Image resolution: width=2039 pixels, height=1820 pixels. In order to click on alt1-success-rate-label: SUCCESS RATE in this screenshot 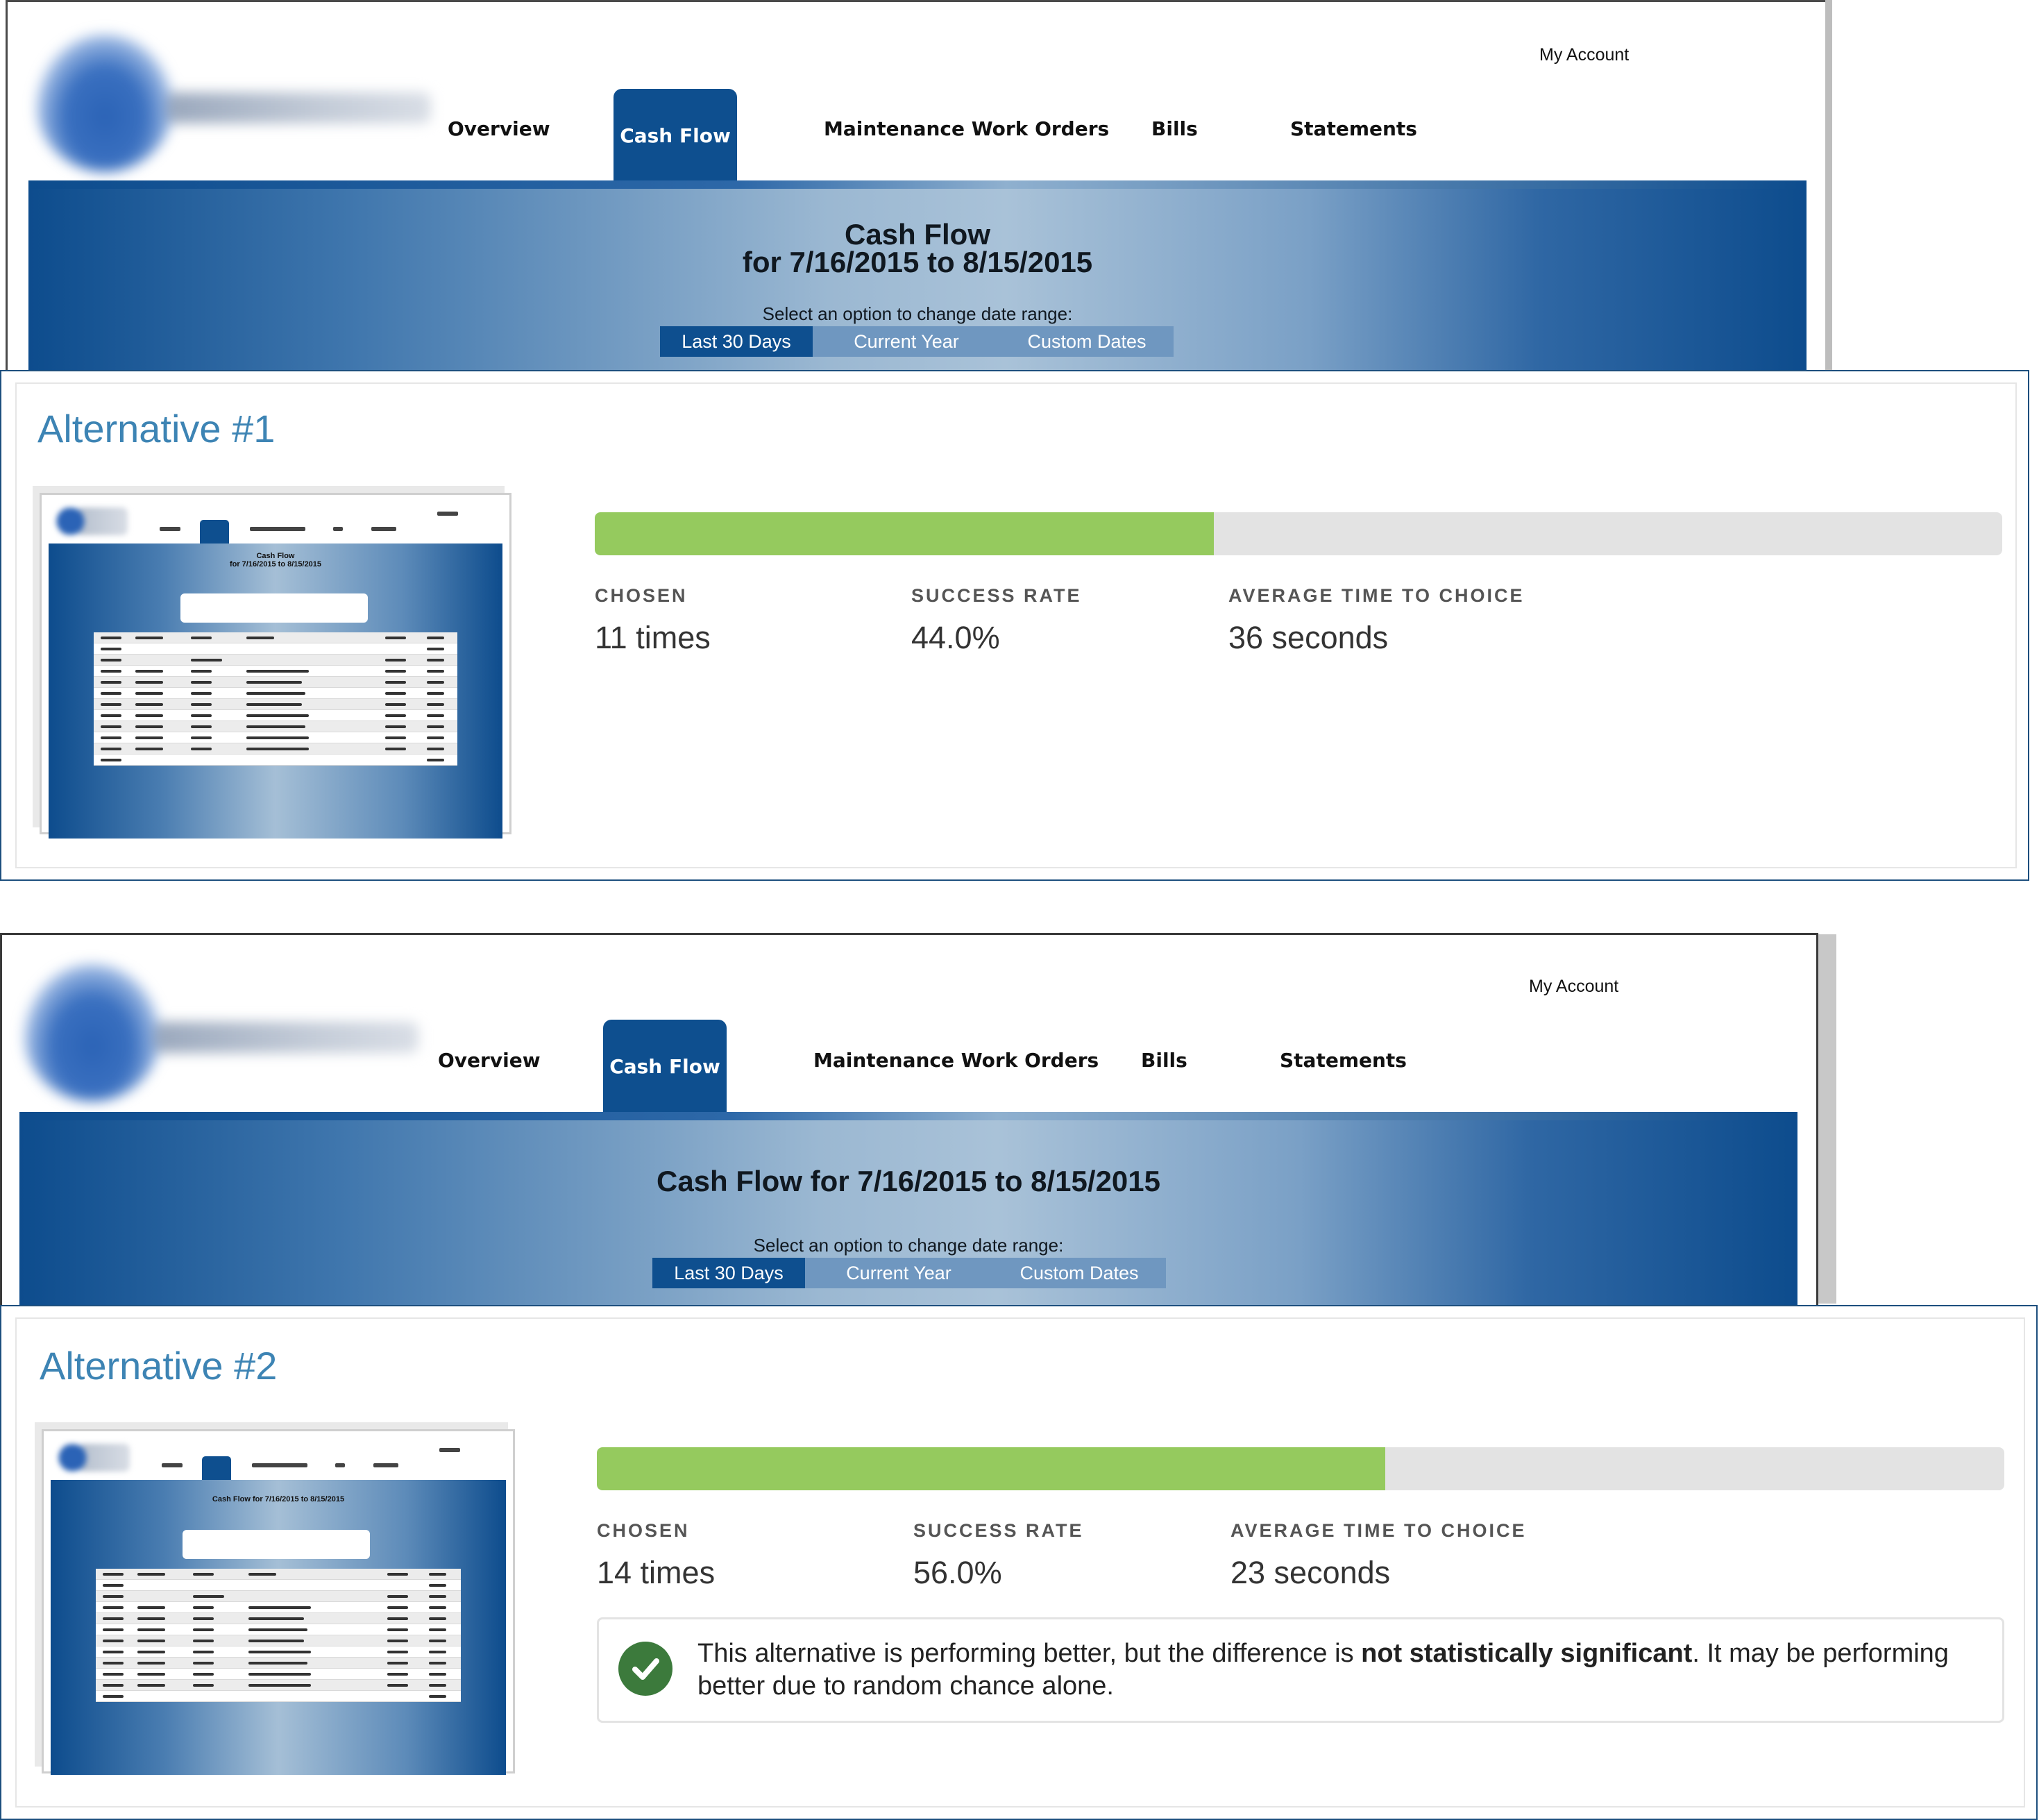, I will do `click(997, 595)`.